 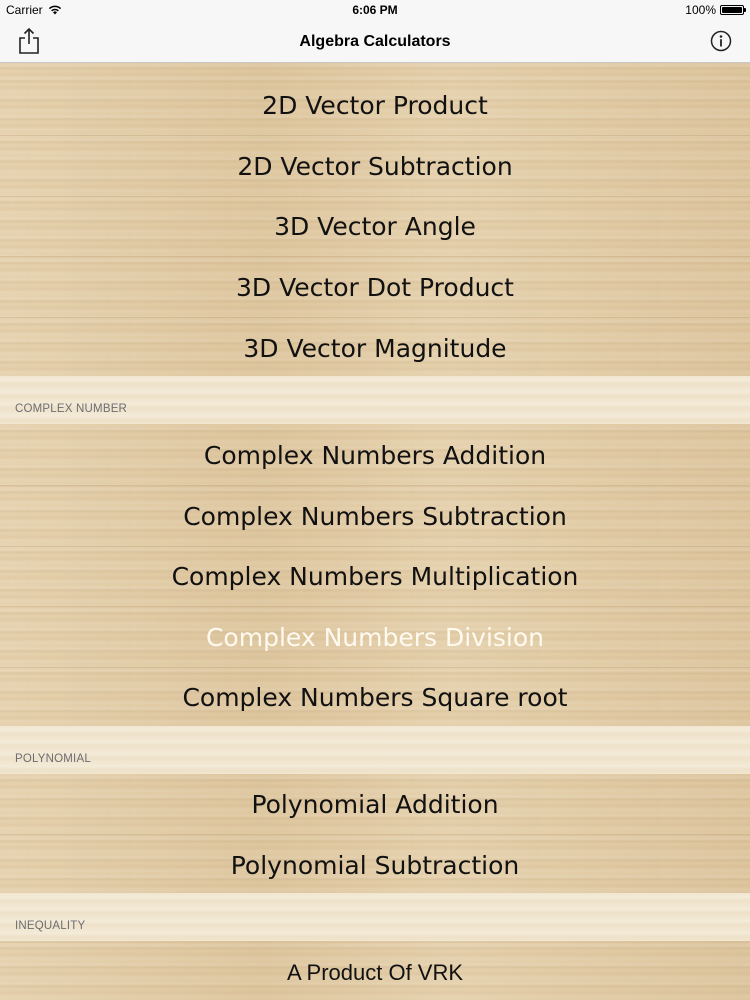 What do you see at coordinates (375, 866) in the screenshot?
I see `list-item: Polynomial Subtraction` at bounding box center [375, 866].